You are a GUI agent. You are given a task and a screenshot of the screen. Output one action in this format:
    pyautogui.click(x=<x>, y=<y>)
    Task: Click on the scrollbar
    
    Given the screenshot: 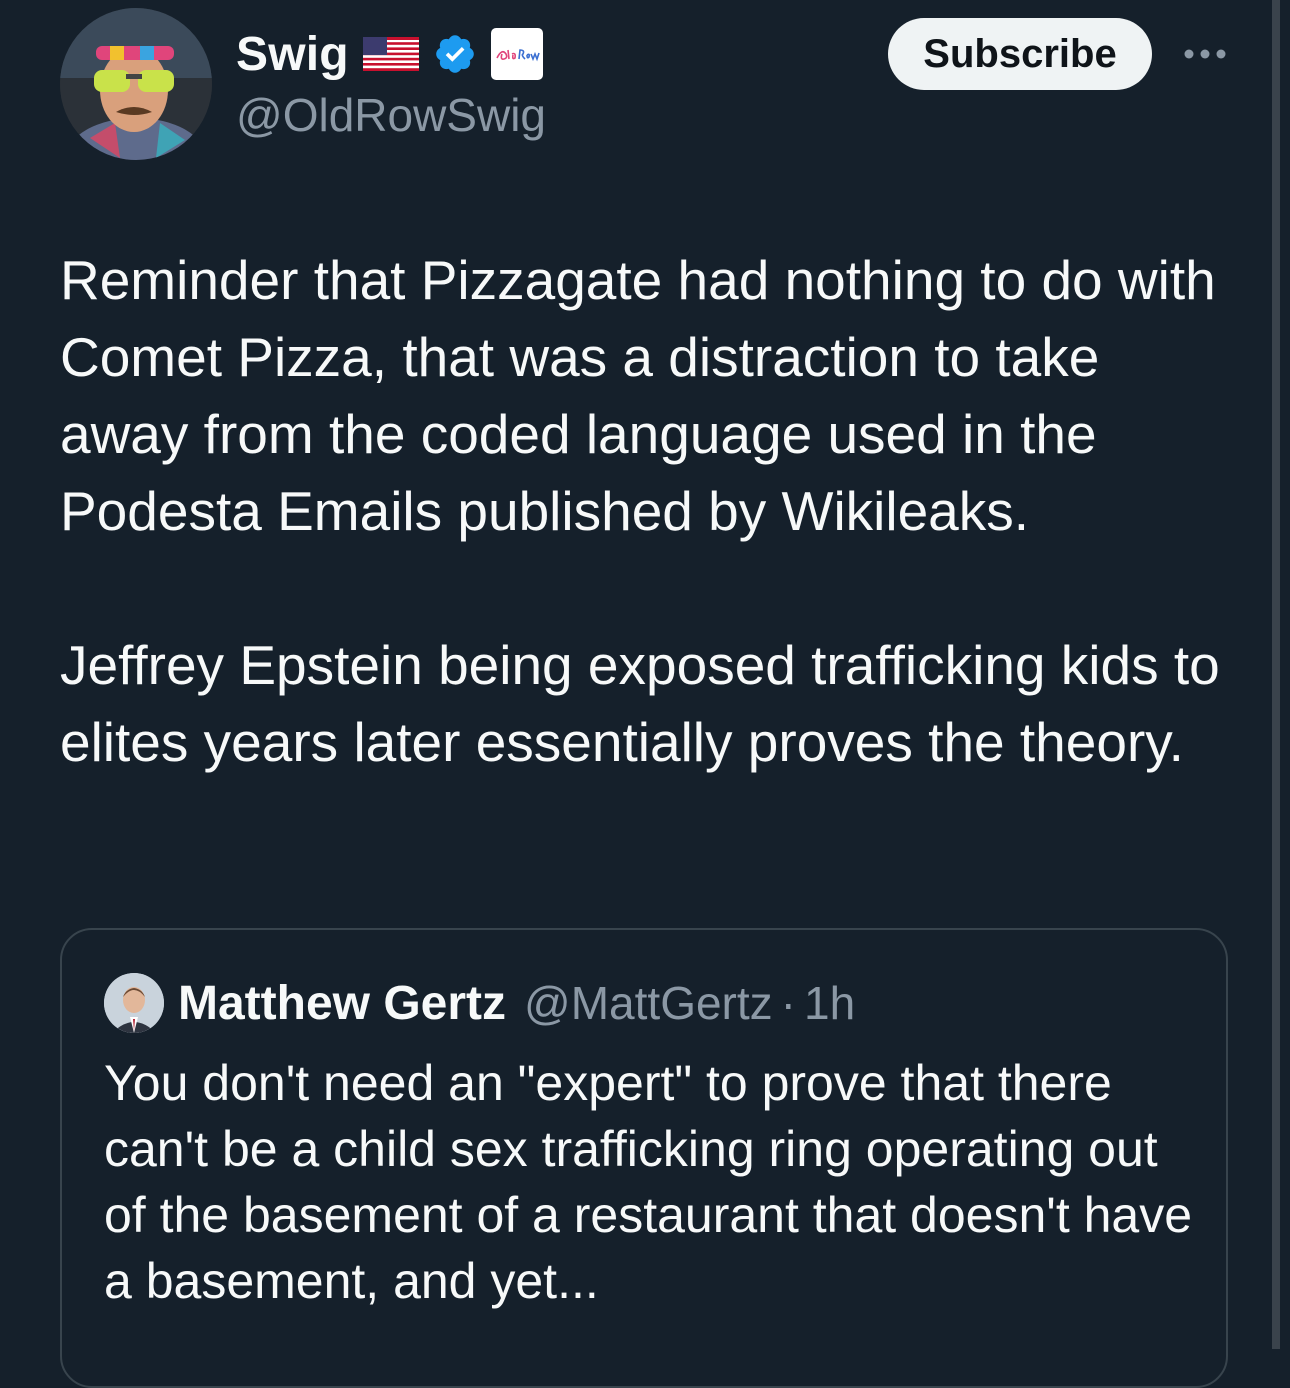 What is the action you would take?
    pyautogui.click(x=1276, y=674)
    